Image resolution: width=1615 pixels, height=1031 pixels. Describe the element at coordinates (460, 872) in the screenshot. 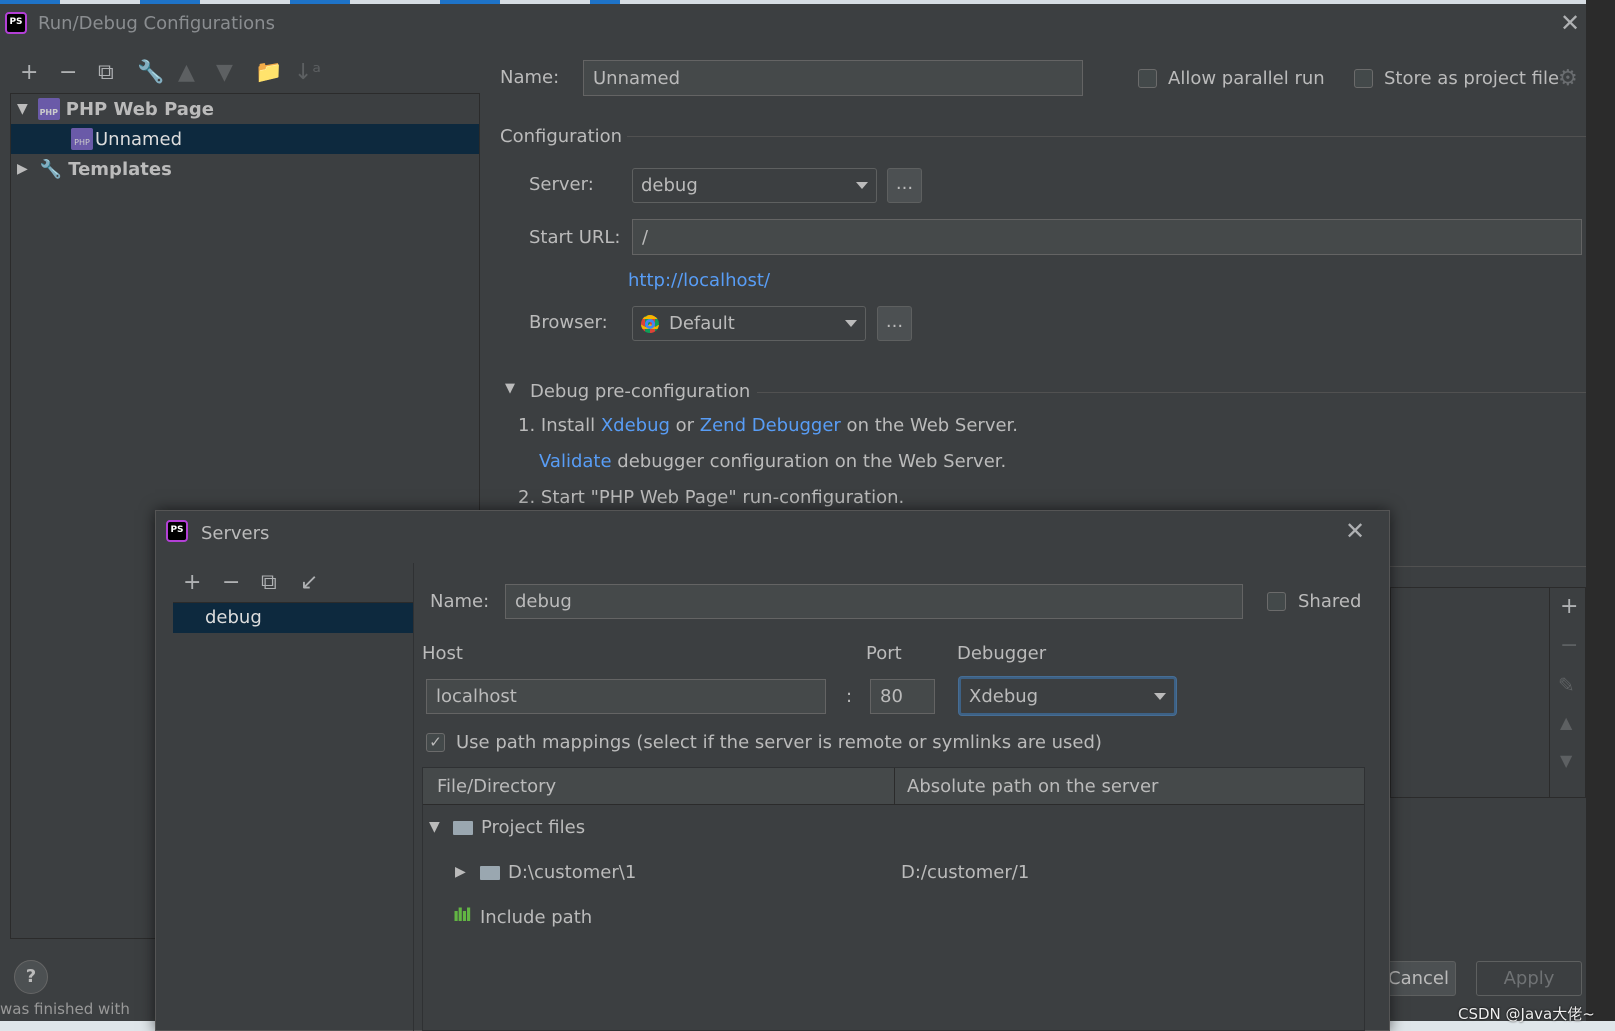

I see `expand-arrow-icon: ▶` at that location.